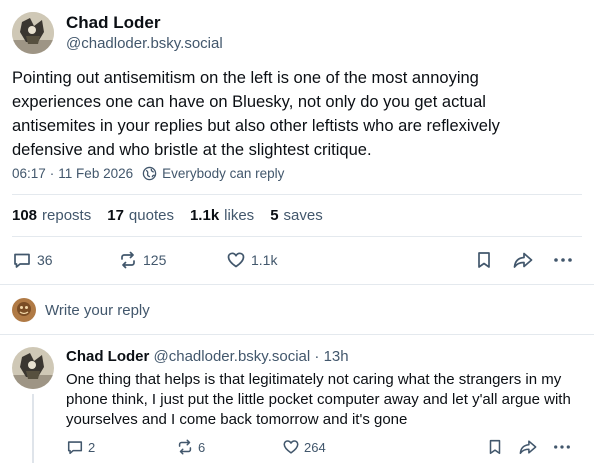 This screenshot has height=463, width=594. I want to click on reply-like-button: 264, so click(304, 447).